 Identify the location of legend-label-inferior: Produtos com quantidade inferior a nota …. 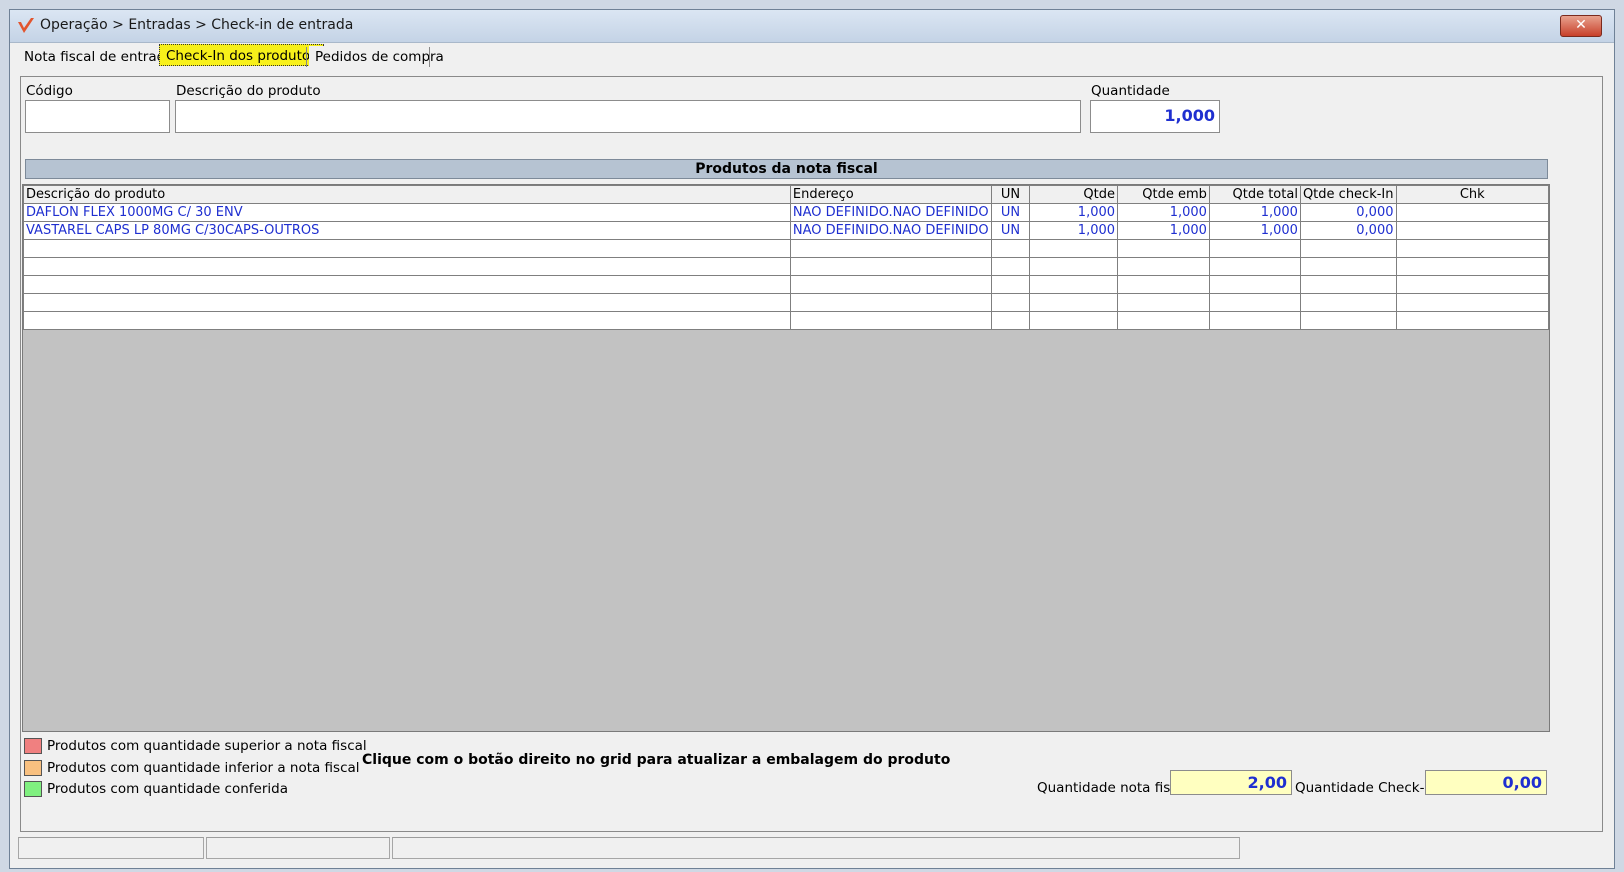
(203, 768).